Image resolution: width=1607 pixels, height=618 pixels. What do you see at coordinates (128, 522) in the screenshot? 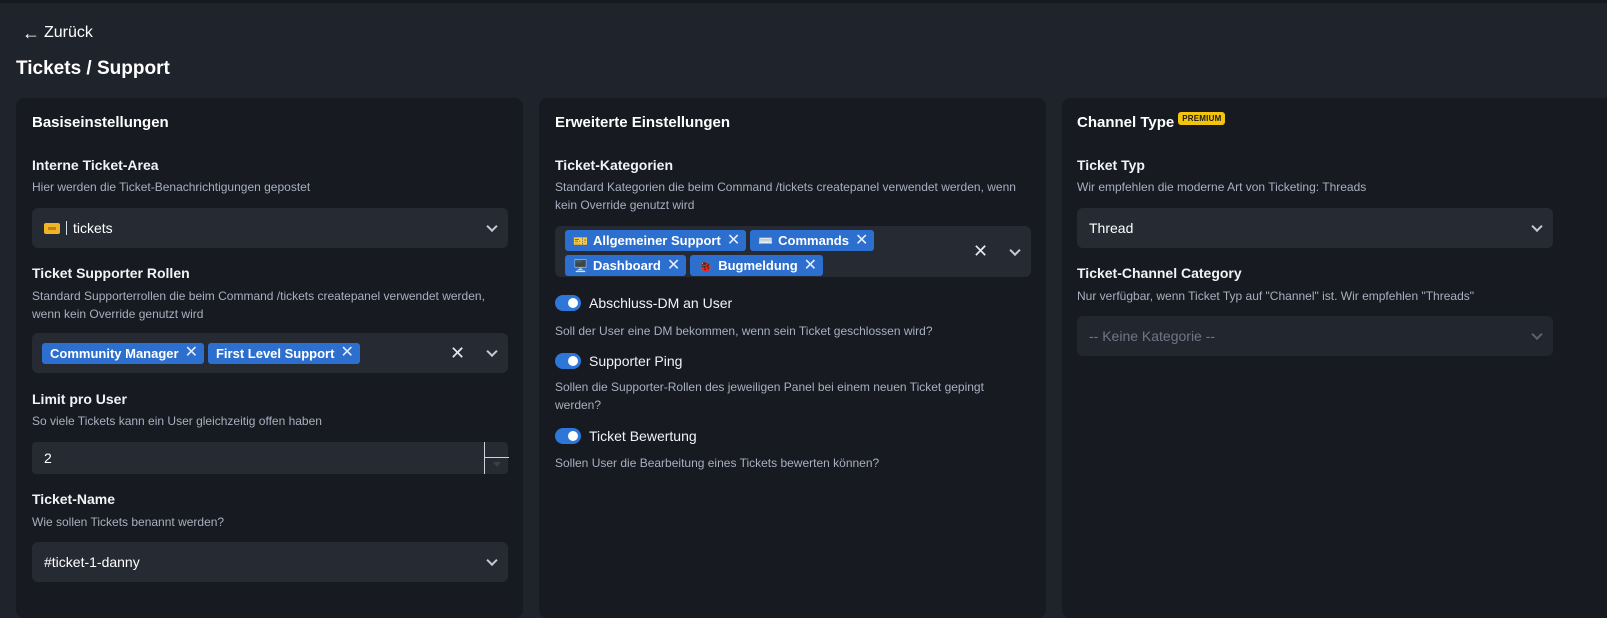
I see `ticket-name-description: Wie sollen Tickets benannt werden?` at bounding box center [128, 522].